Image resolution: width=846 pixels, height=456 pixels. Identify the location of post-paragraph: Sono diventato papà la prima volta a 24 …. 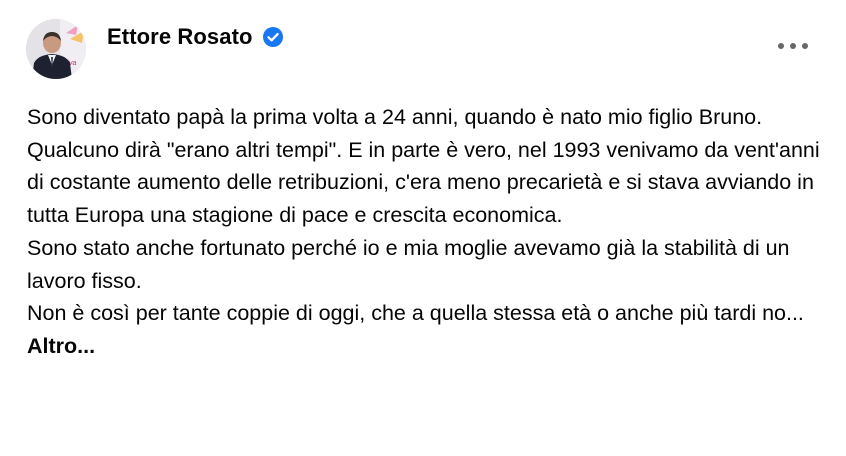
(395, 117).